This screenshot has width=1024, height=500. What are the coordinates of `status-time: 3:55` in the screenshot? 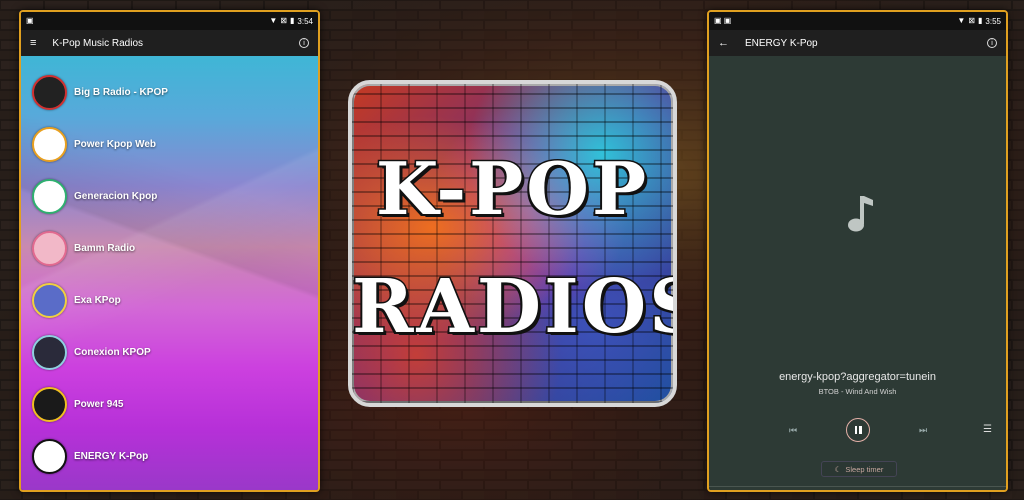 It's located at (993, 21).